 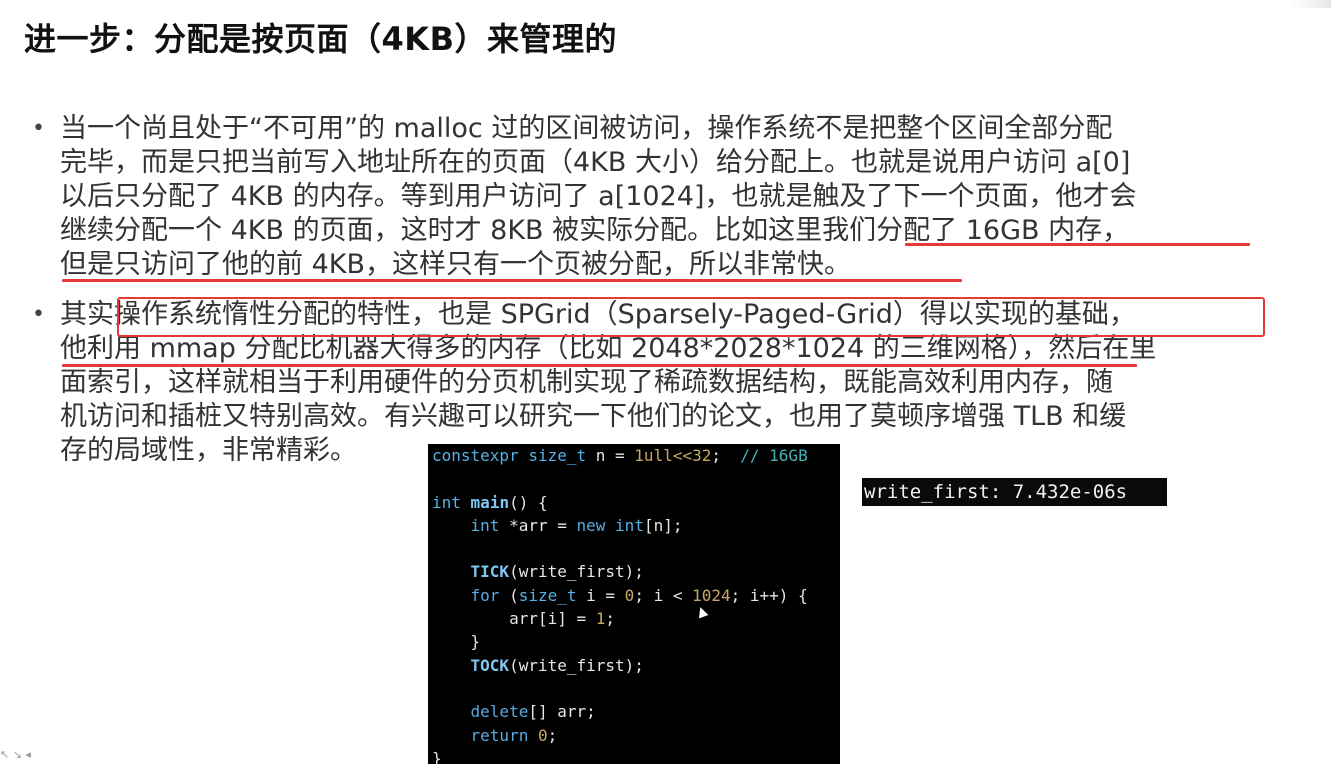 I want to click on code-line: TICK(write_first);, so click(x=557, y=572).